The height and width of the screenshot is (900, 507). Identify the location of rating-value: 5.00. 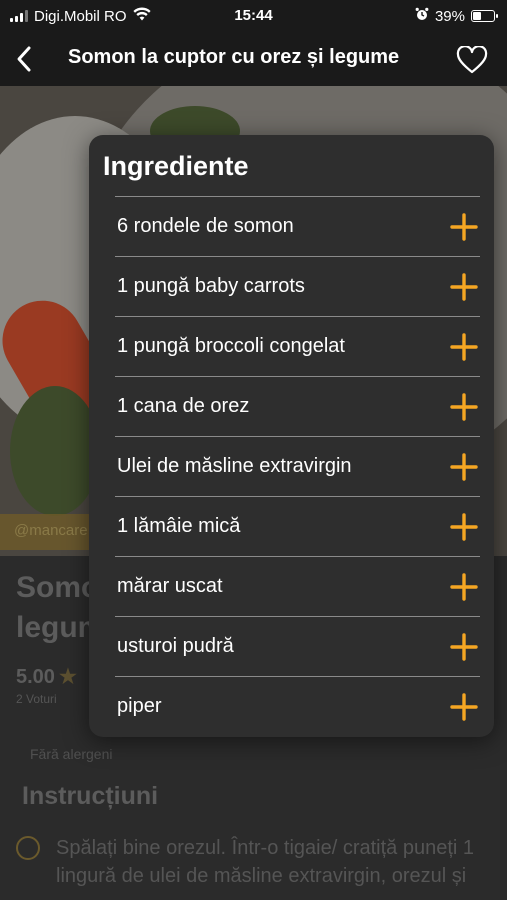
(35, 677).